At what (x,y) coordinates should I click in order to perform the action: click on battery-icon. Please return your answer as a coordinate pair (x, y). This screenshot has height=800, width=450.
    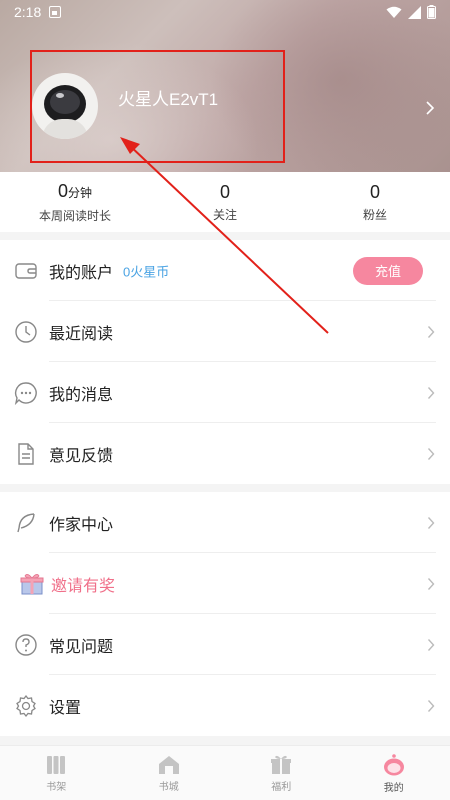
    Looking at the image, I should click on (431, 12).